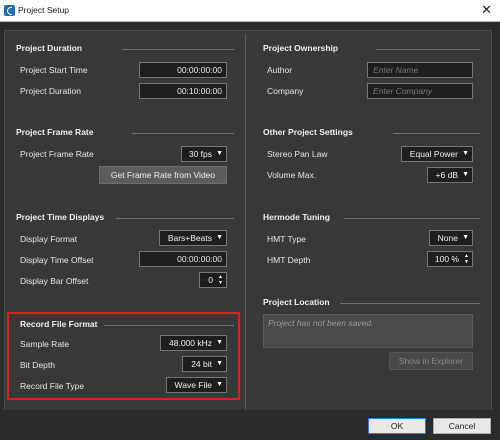 This screenshot has width=500, height=440. Describe the element at coordinates (59, 324) in the screenshot. I see `record-file-format-heading: Record File Format` at that location.